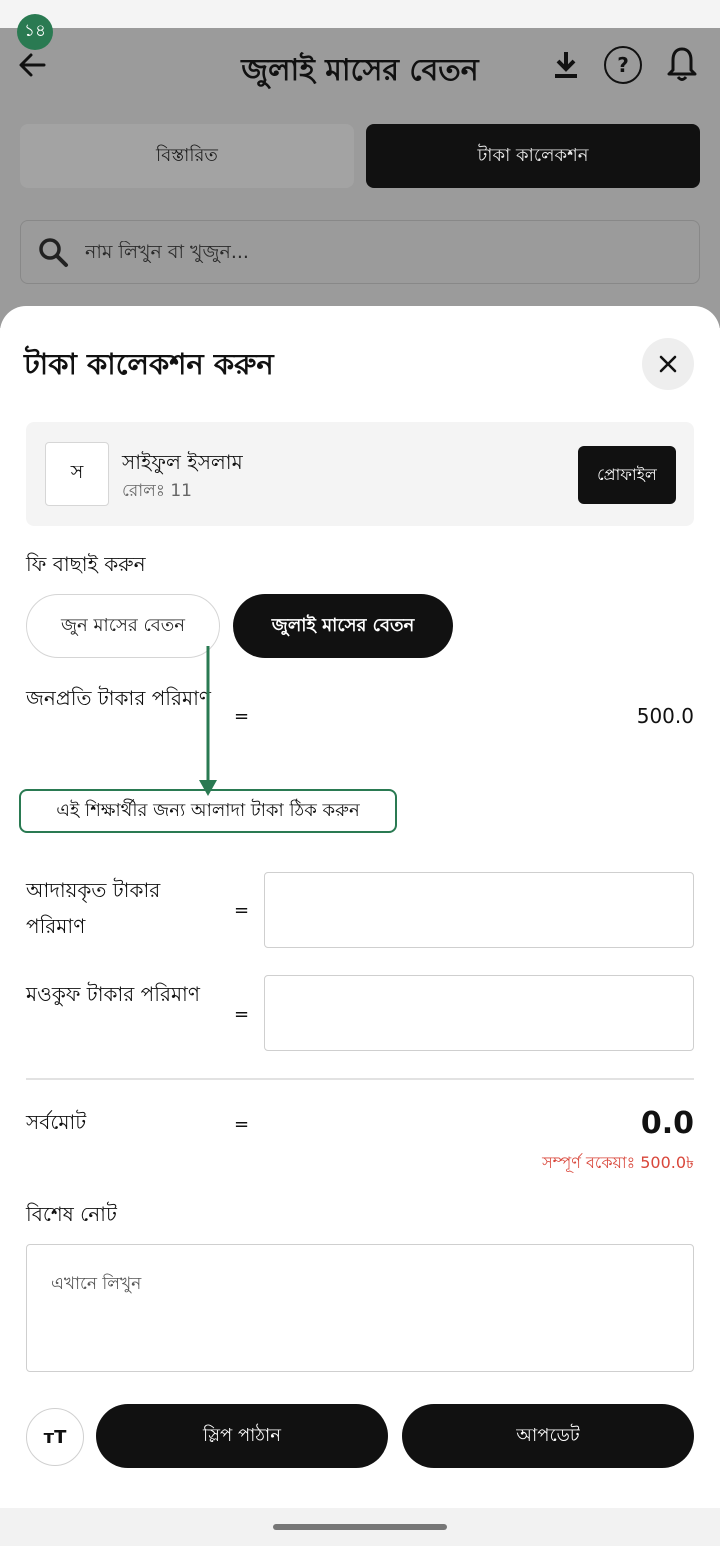  I want to click on profile-button: প্রোফাইল, so click(627, 475).